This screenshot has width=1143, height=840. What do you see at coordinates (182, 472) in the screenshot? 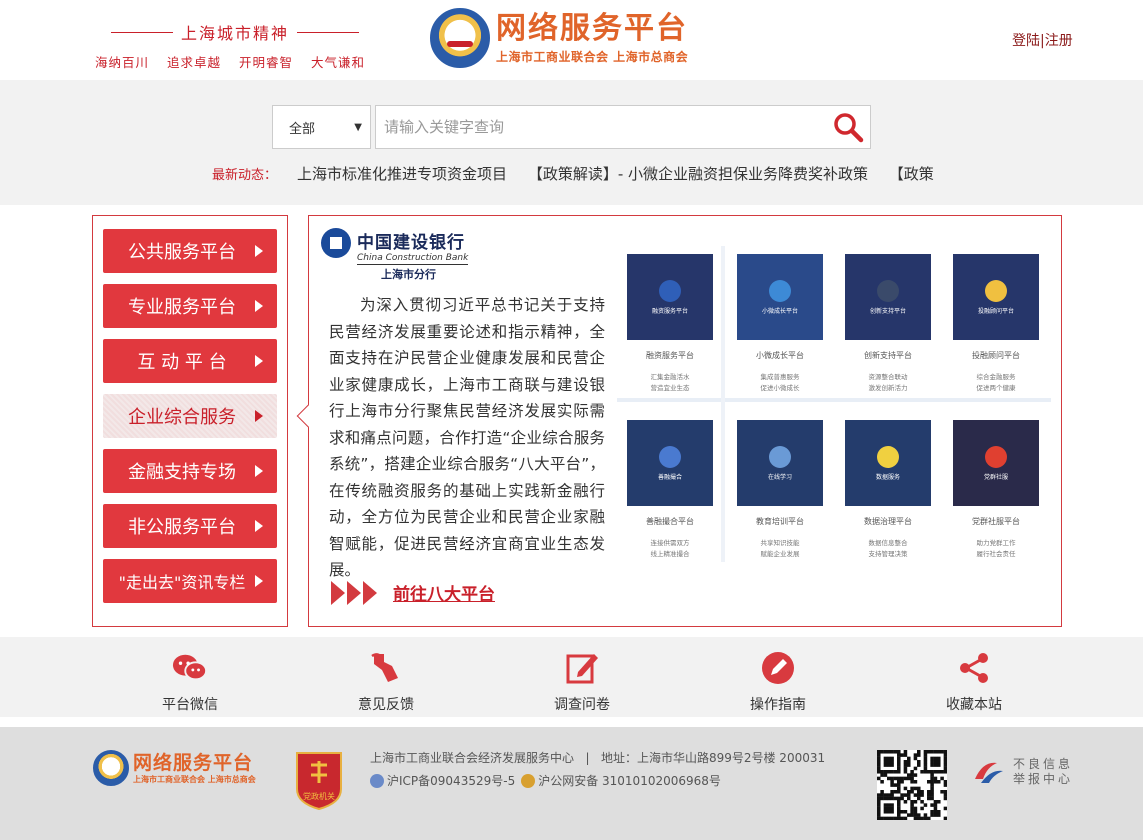
I see `sidebar-item-label: 金融支持专场` at bounding box center [182, 472].